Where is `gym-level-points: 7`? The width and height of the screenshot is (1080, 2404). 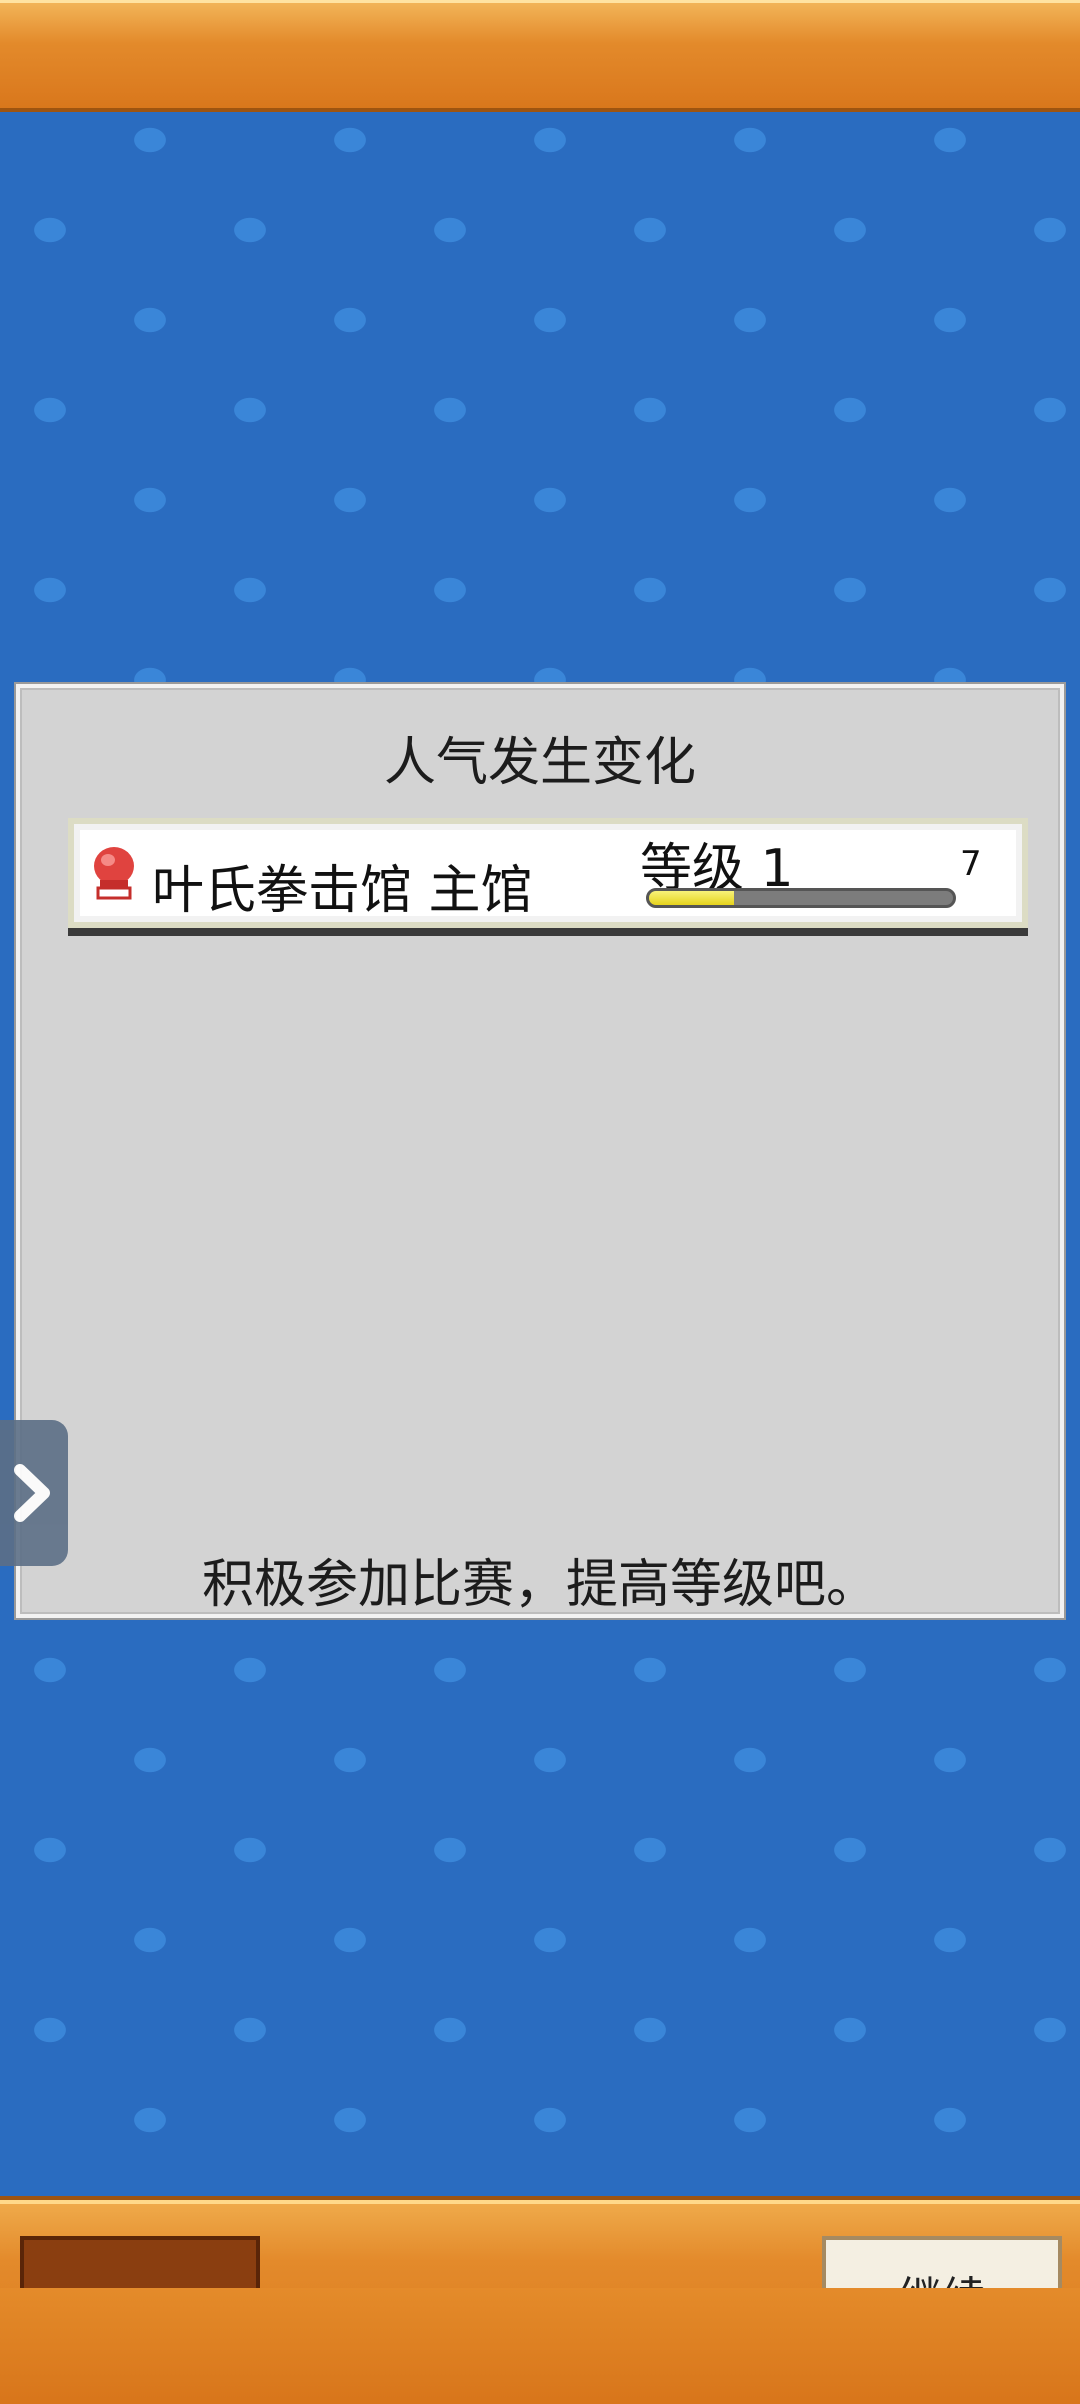
gym-level-points: 7 is located at coordinates (971, 864).